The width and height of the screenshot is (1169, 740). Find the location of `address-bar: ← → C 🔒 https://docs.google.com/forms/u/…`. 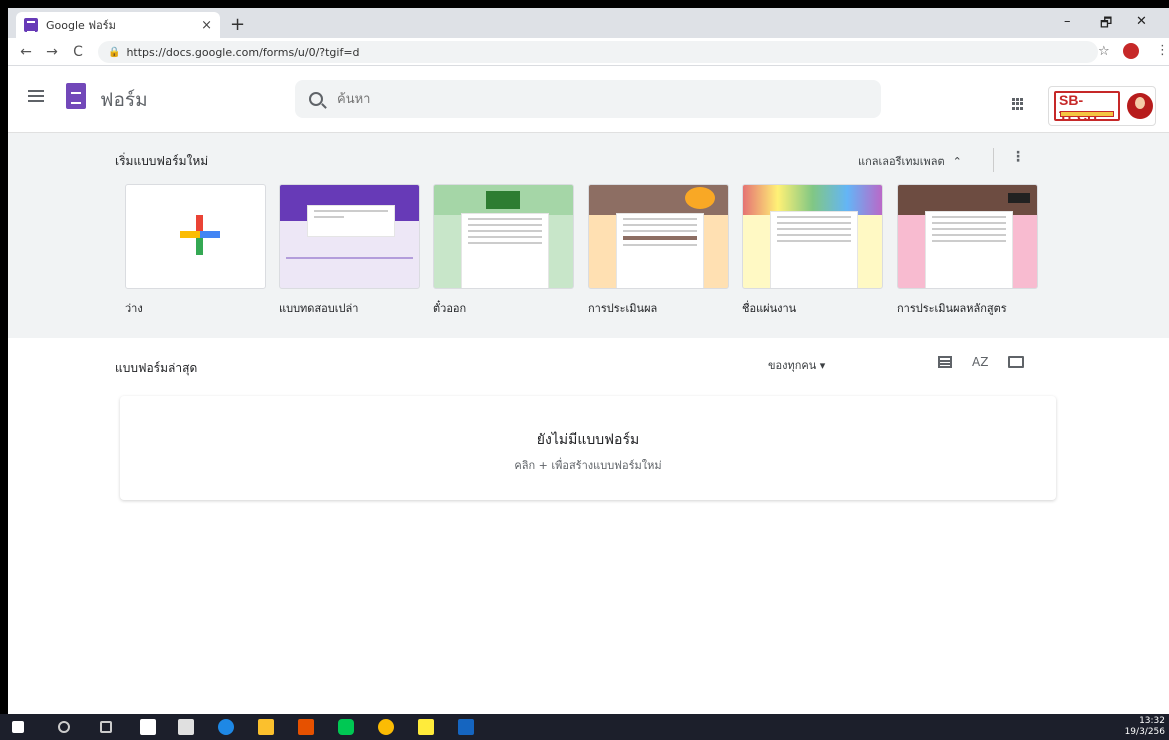

address-bar: ← → C 🔒 https://docs.google.com/forms/u/… is located at coordinates (588, 52).